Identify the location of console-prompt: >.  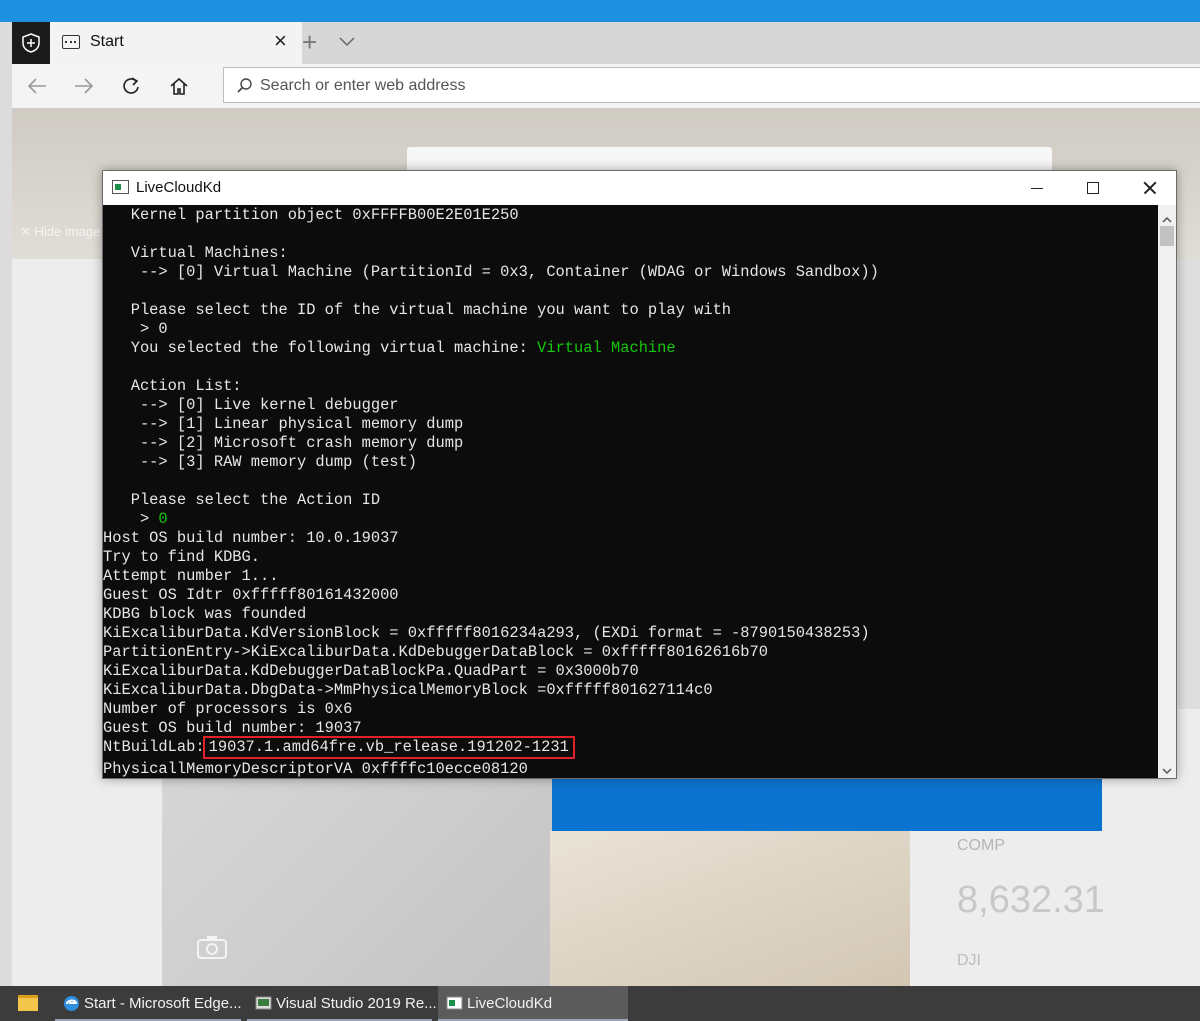
(131, 519).